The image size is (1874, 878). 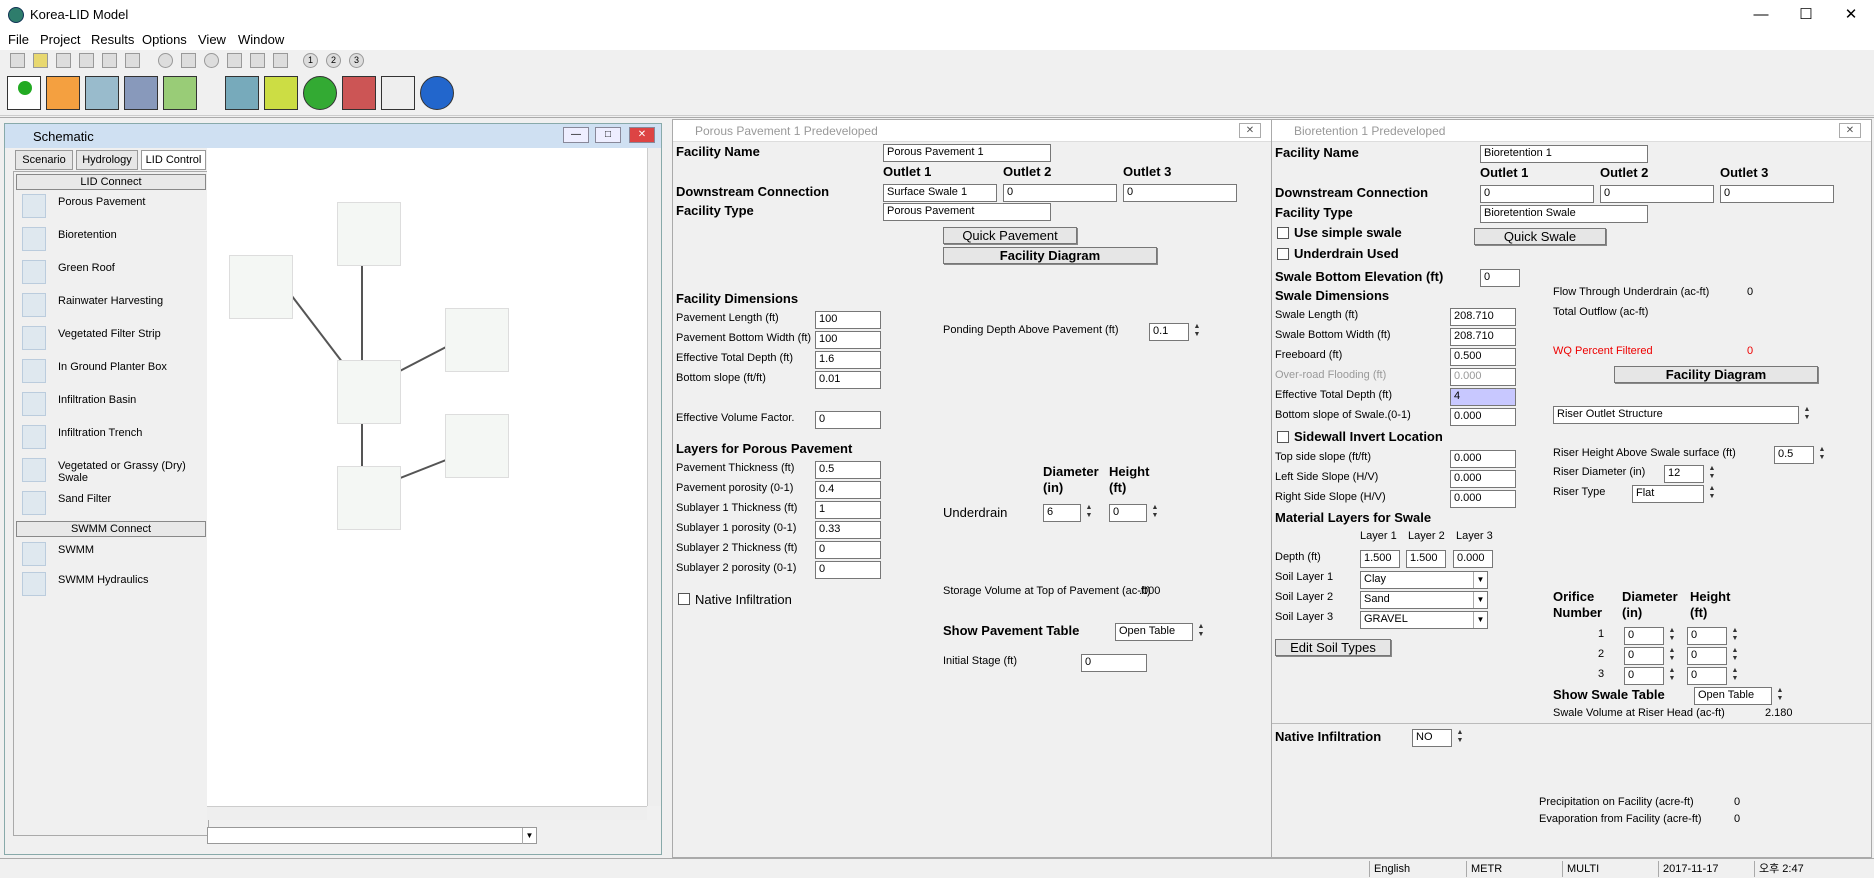 What do you see at coordinates (967, 212) in the screenshot?
I see `facility-type-field: Porous Pavement` at bounding box center [967, 212].